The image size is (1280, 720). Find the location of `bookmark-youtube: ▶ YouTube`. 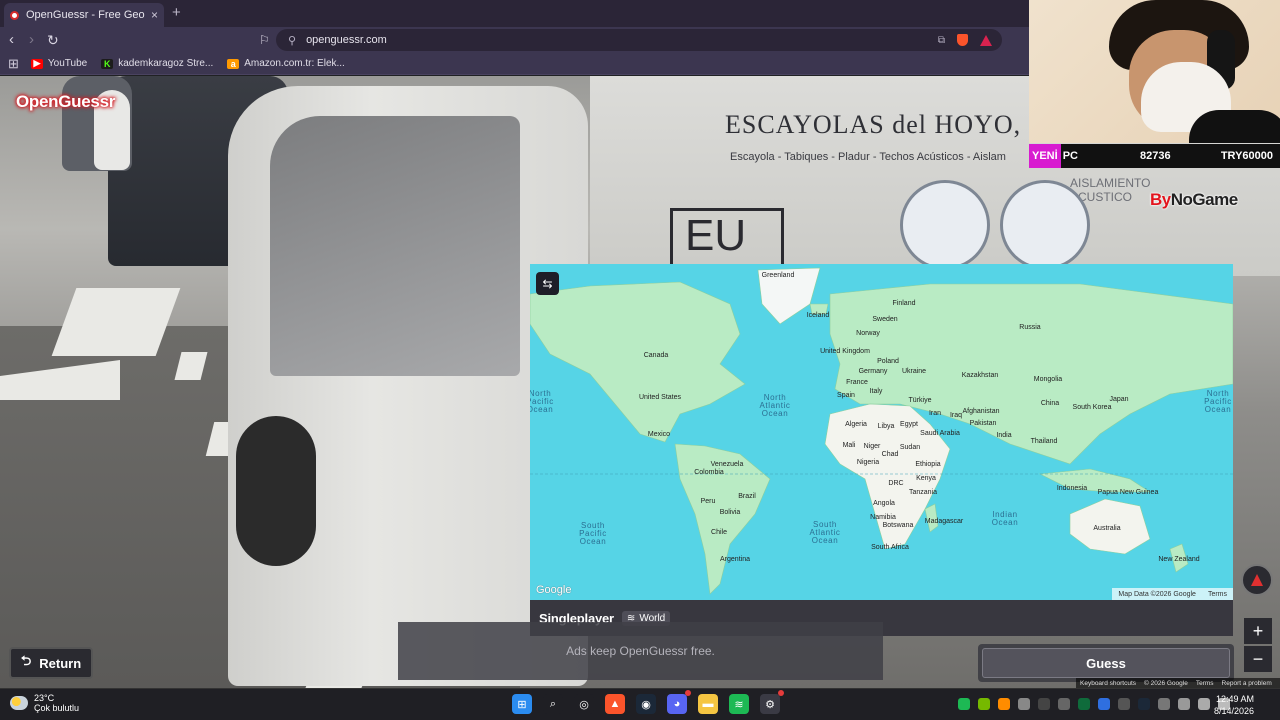

bookmark-youtube: ▶ YouTube is located at coordinates (58, 63).